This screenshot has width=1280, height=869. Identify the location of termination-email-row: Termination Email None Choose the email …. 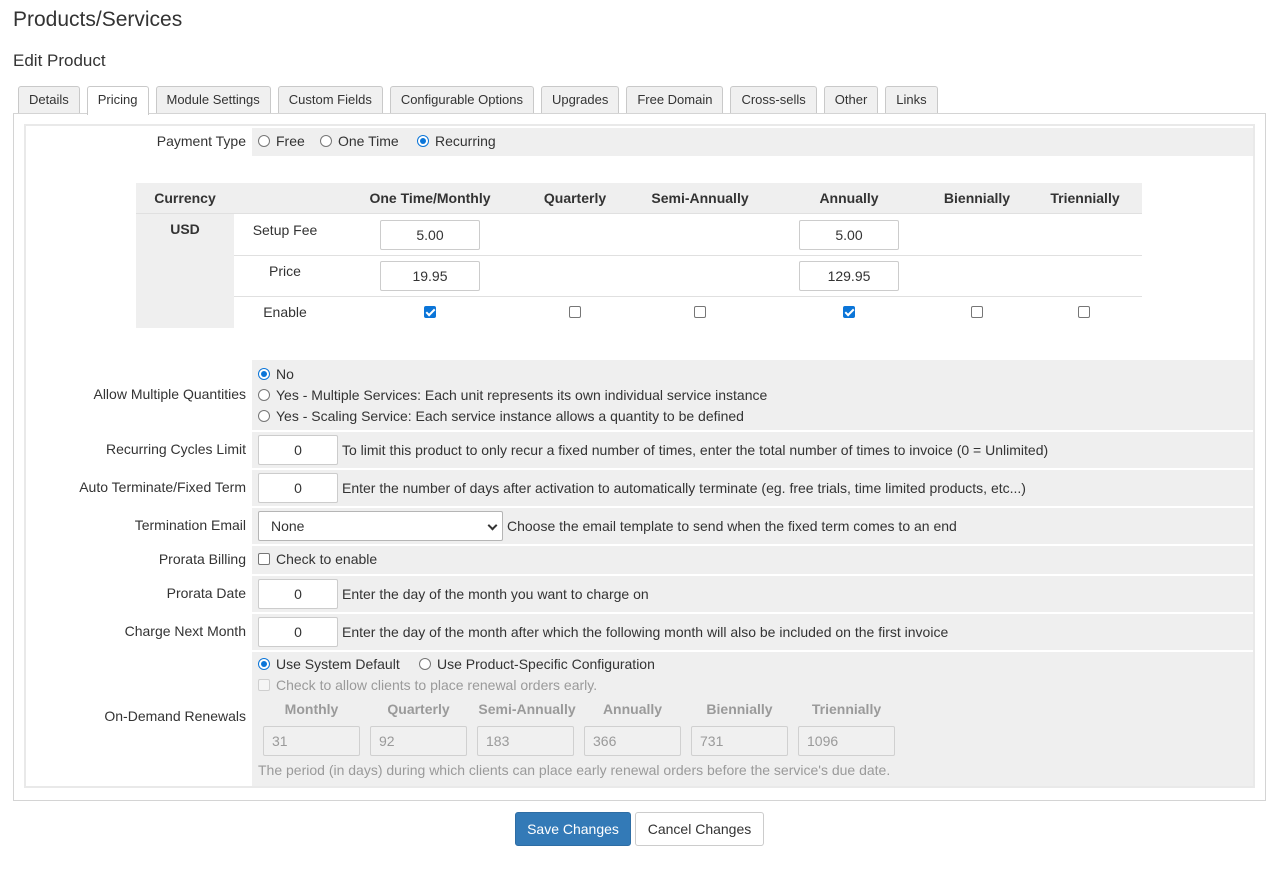
(639, 526).